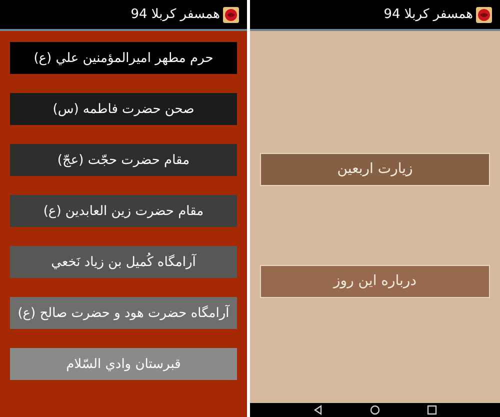  What do you see at coordinates (123, 262) in the screenshot?
I see `menu-button: آرامگاه کُميل بن زياد نَخعي` at bounding box center [123, 262].